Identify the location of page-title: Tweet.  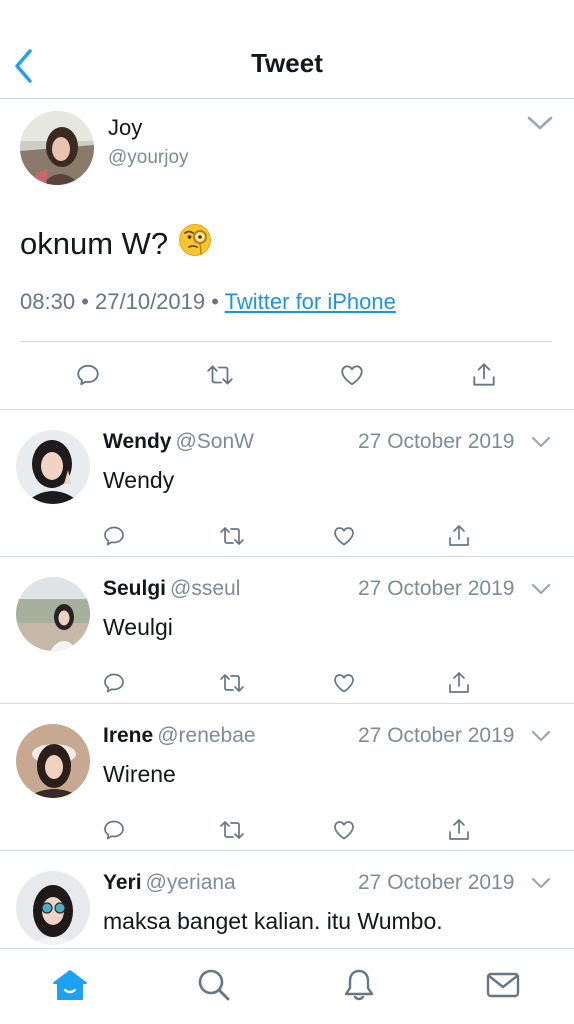
(287, 63).